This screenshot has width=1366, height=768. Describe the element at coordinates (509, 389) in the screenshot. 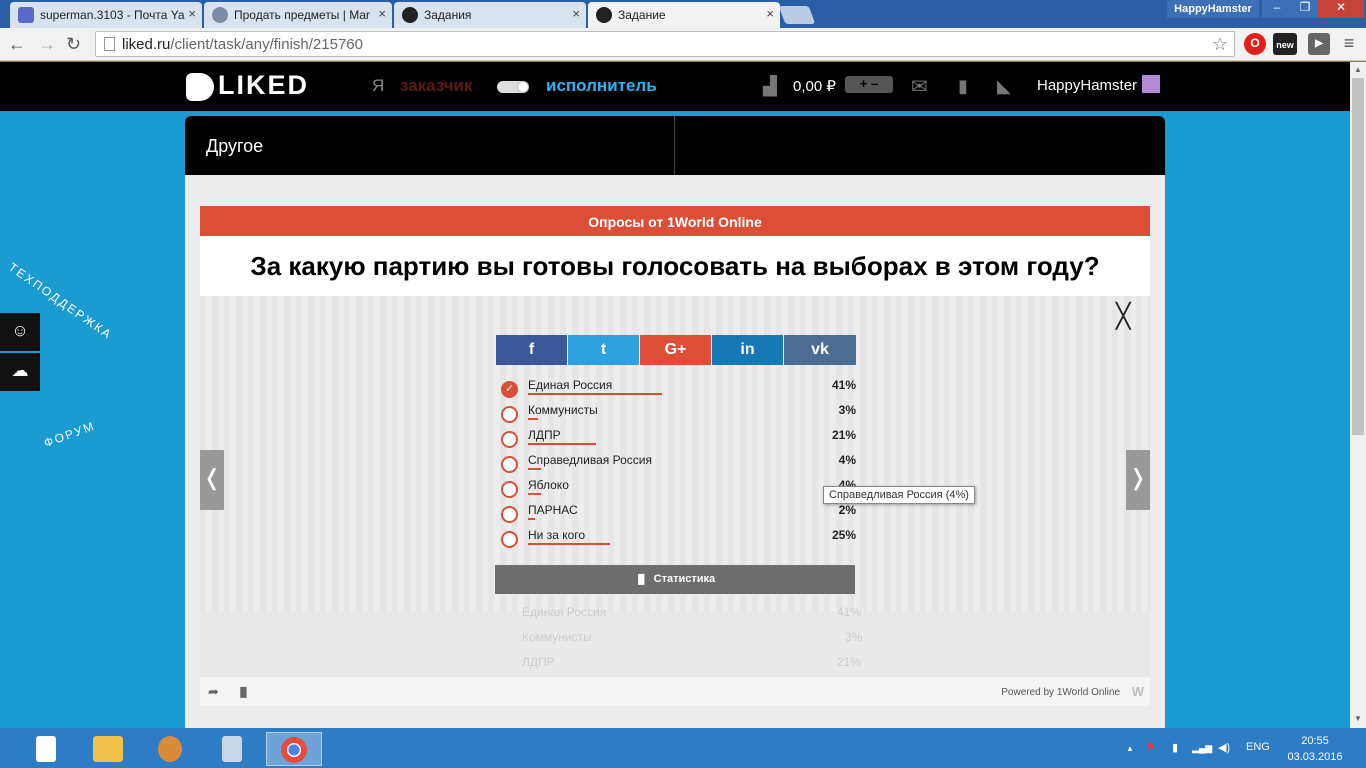

I see `check-icon: ✓` at that location.